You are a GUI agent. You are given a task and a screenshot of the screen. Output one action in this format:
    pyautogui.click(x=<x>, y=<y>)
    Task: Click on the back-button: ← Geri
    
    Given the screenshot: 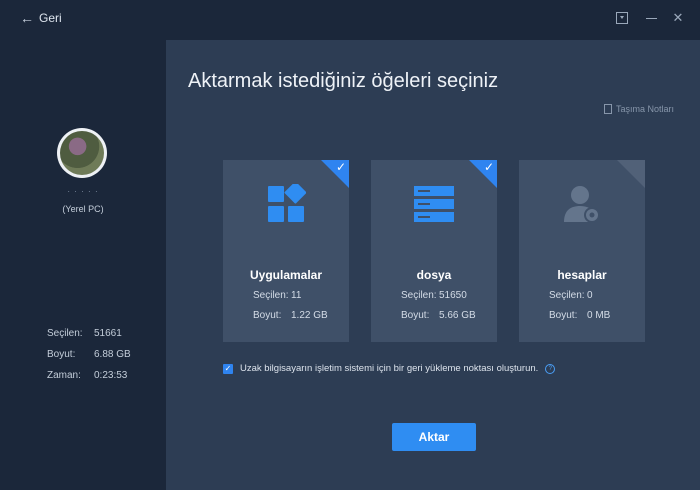 What is the action you would take?
    pyautogui.click(x=41, y=18)
    